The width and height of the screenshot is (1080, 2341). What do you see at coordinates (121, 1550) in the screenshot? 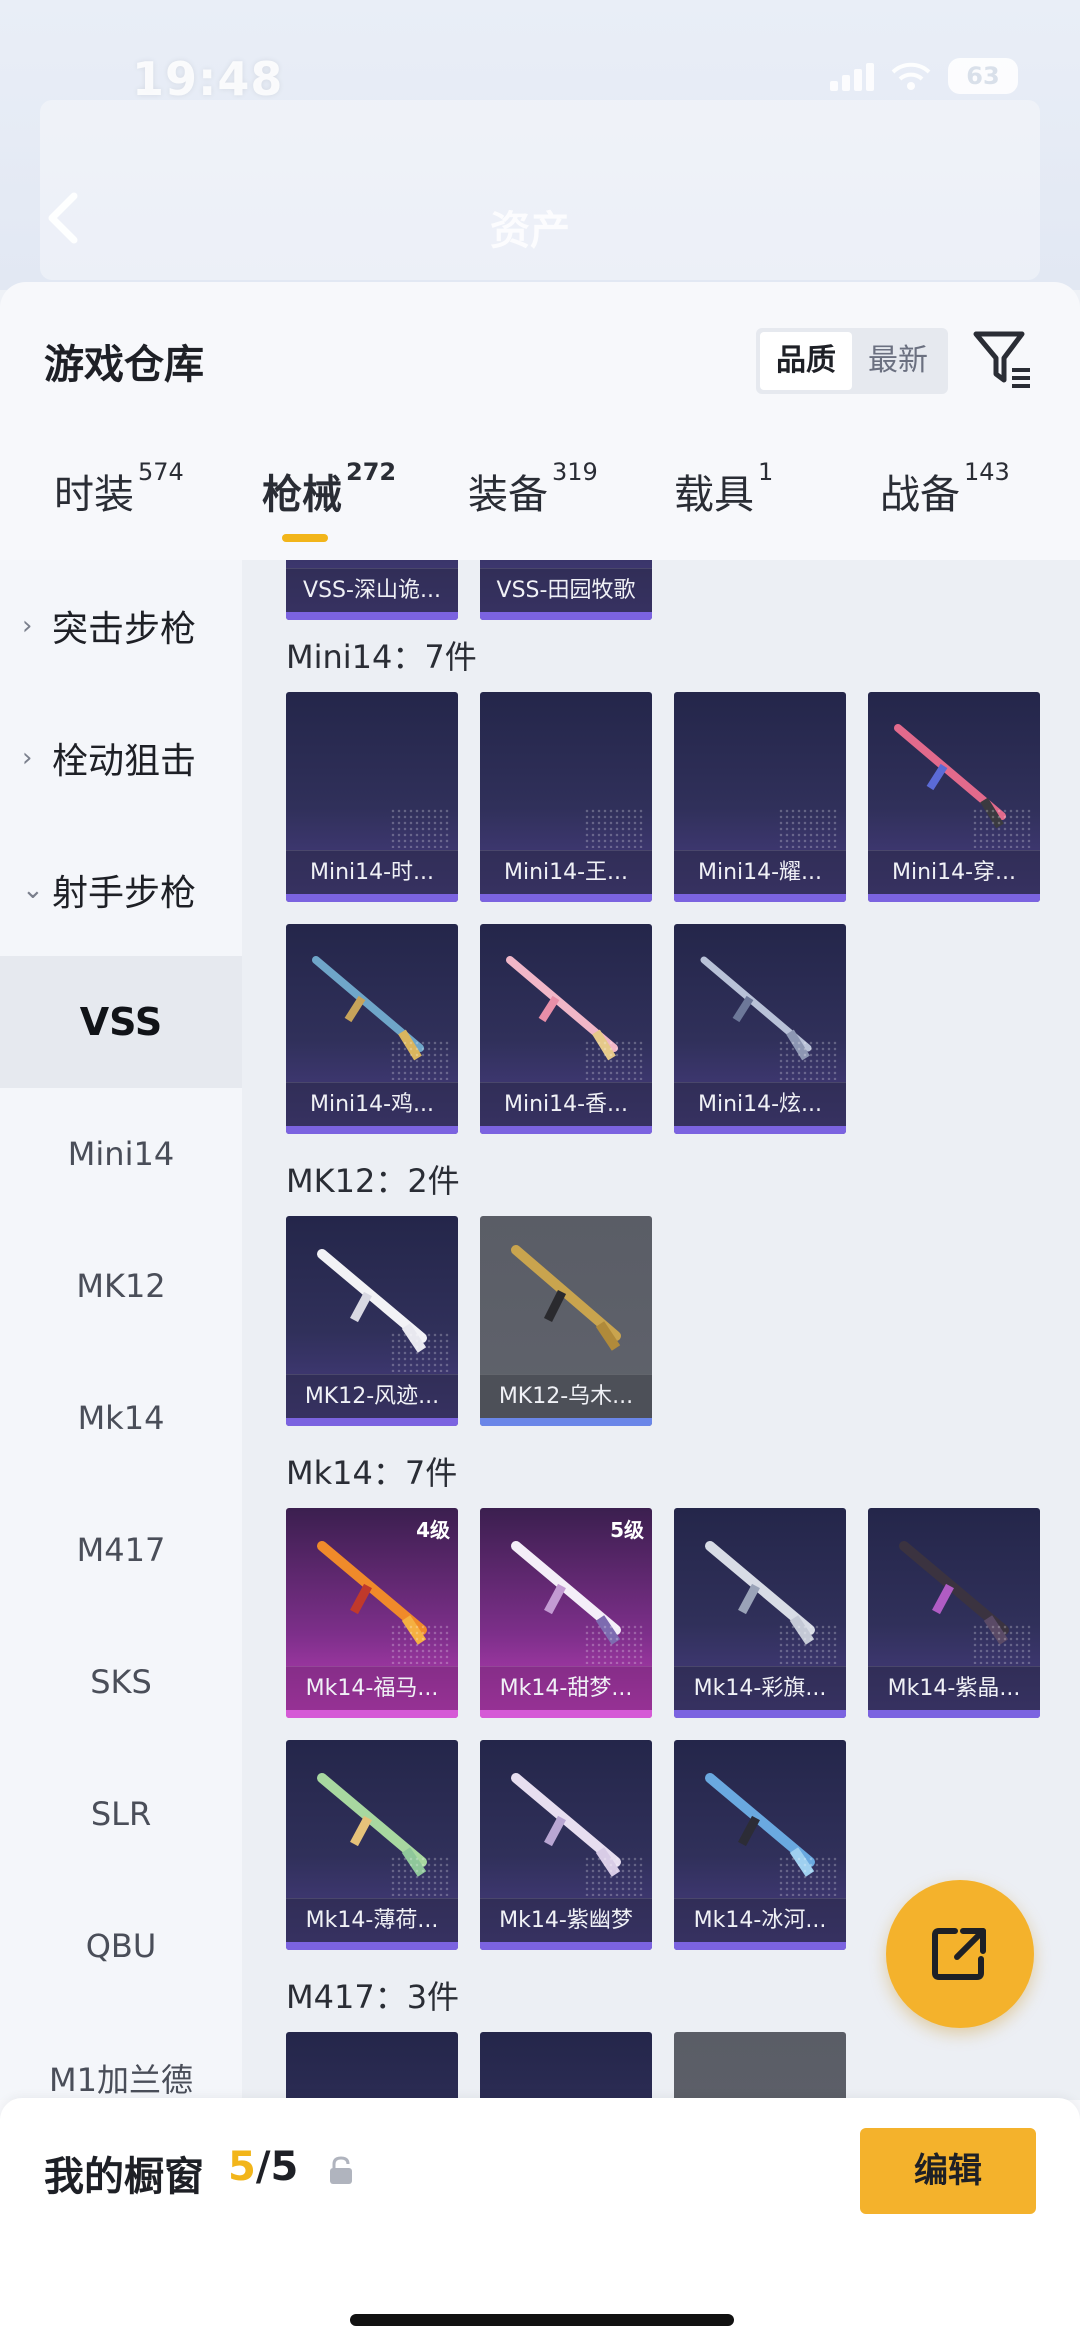
I see `subcategory-m417: M417` at bounding box center [121, 1550].